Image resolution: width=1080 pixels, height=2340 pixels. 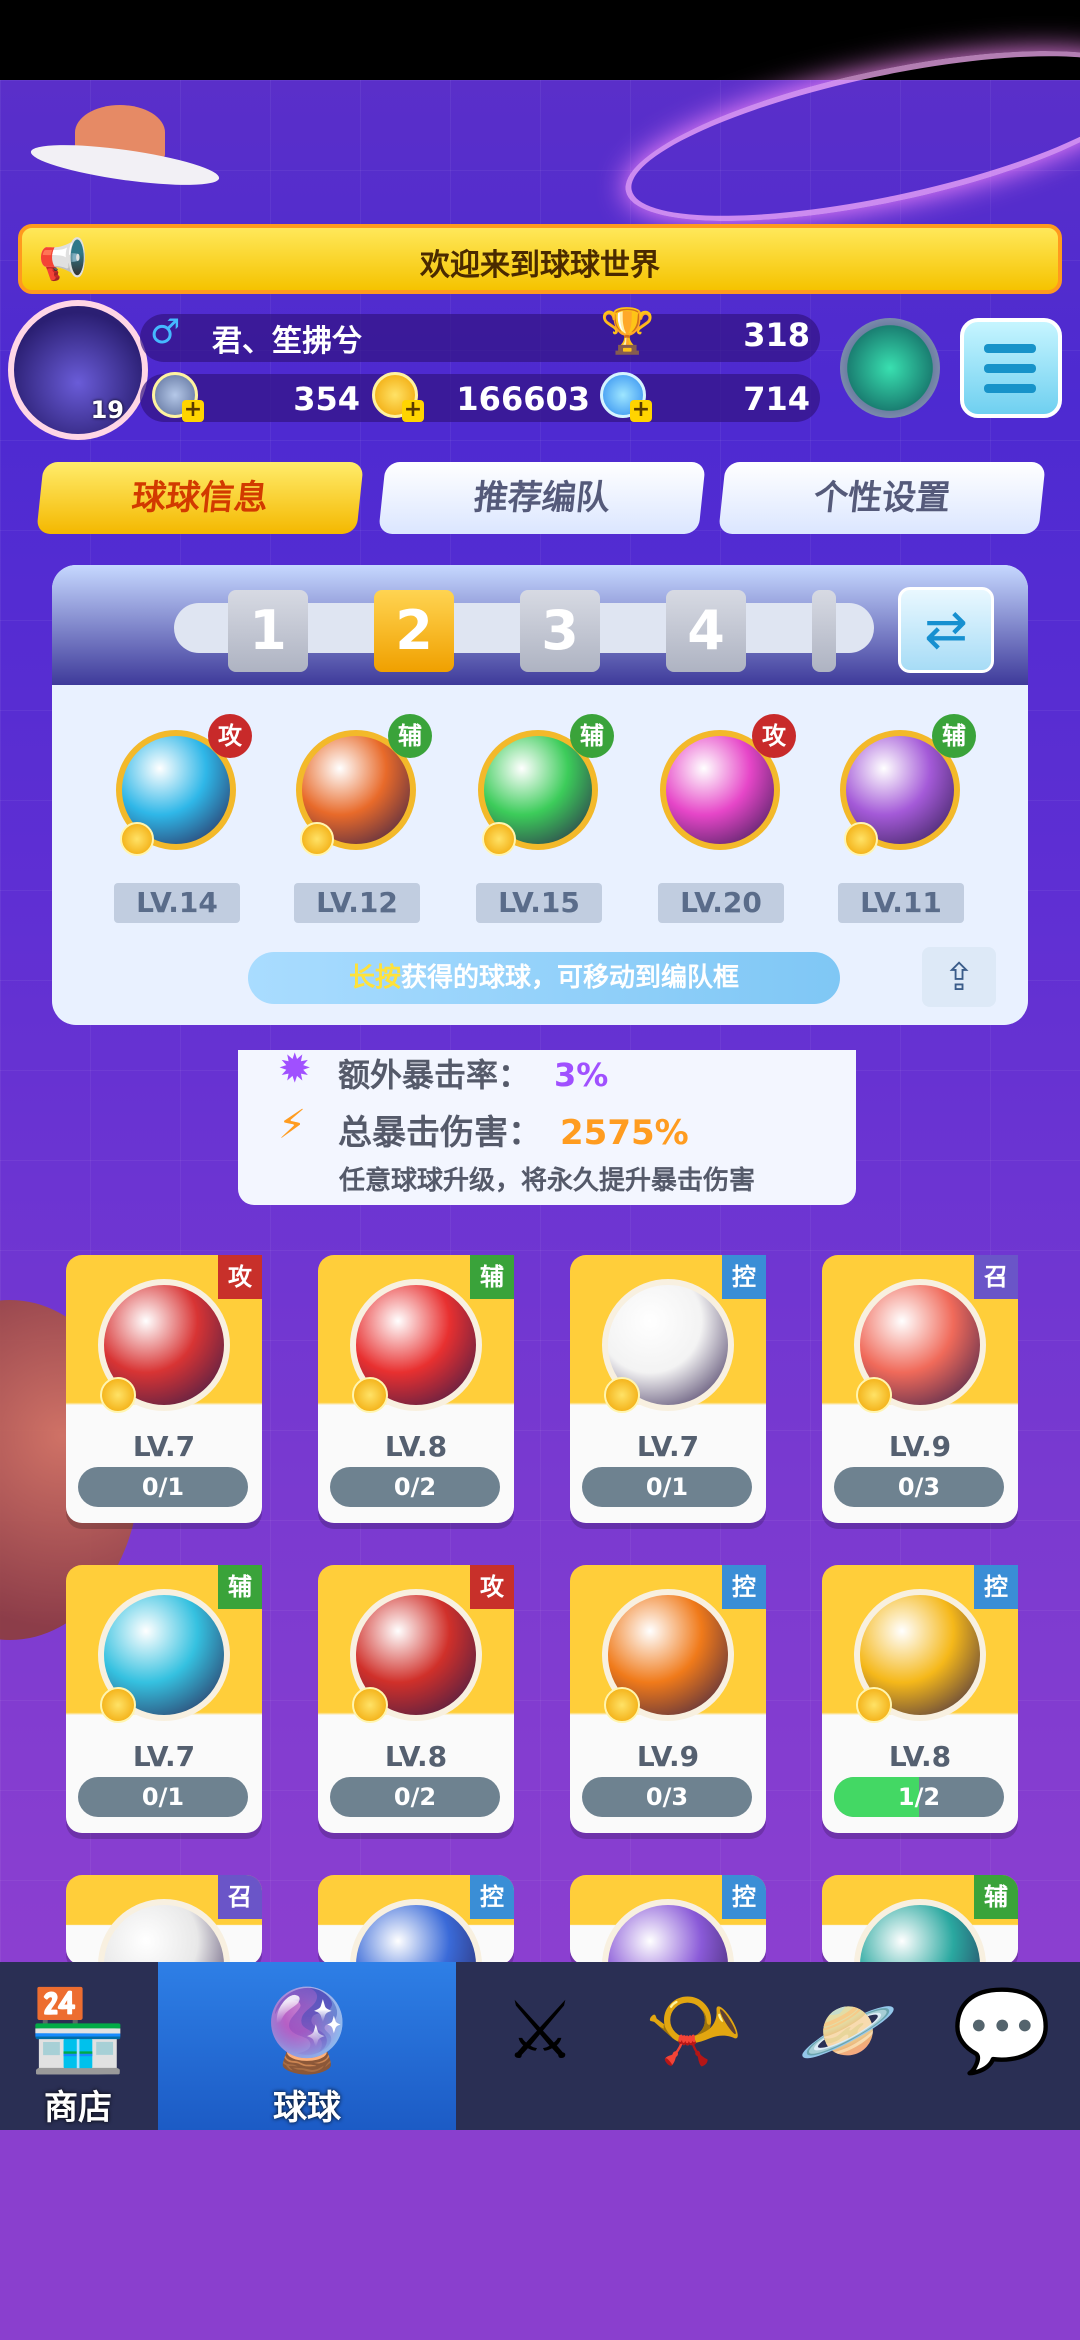 What do you see at coordinates (523, 399) in the screenshot?
I see `coin-value: 166603` at bounding box center [523, 399].